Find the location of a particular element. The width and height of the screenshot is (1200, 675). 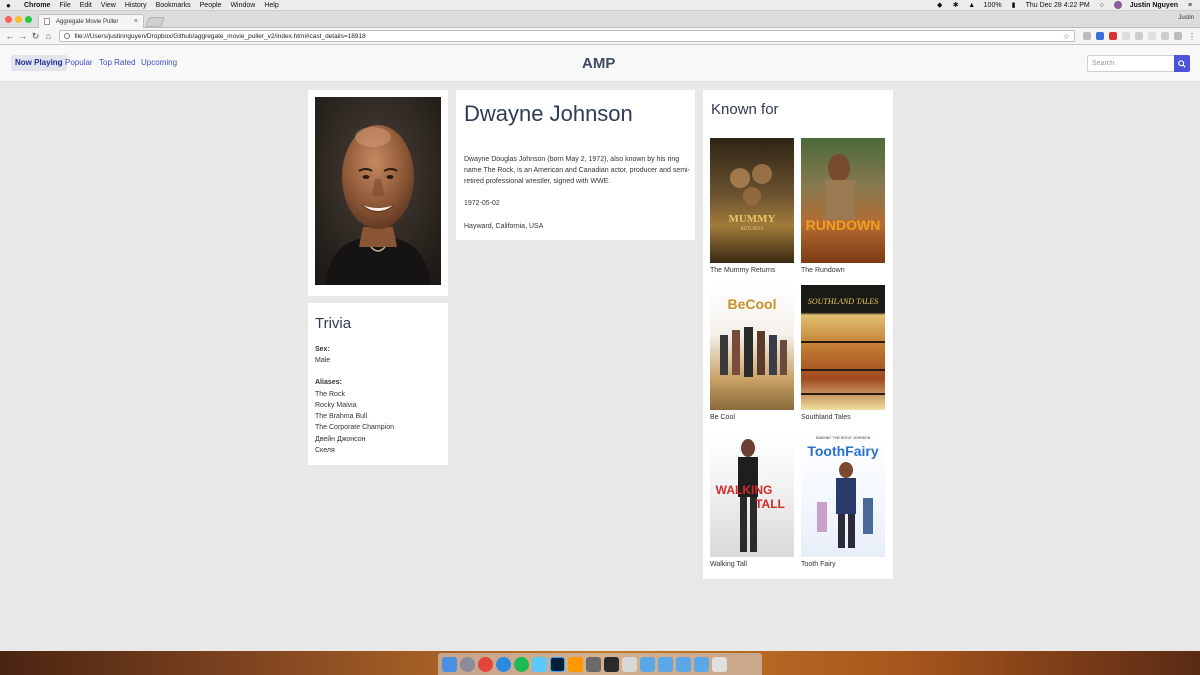

search-button is located at coordinates (1182, 63).